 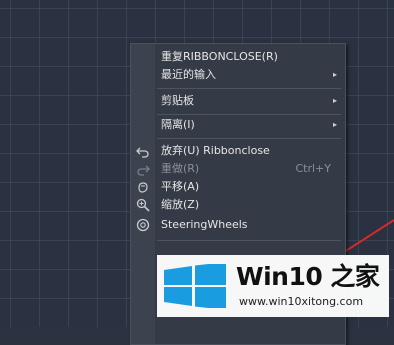 What do you see at coordinates (142, 152) in the screenshot?
I see `undo-icon` at bounding box center [142, 152].